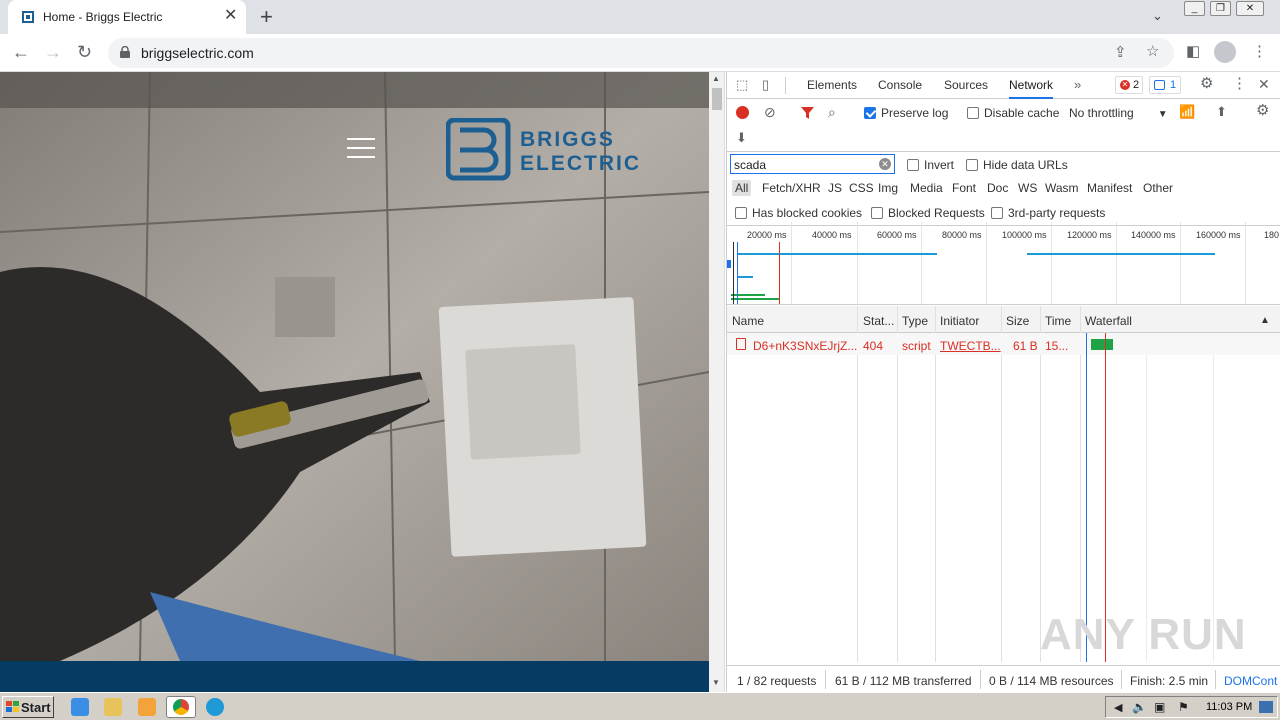 The width and height of the screenshot is (1280, 720). I want to click on preserve-log-checkbox: Preserve log, so click(906, 113).